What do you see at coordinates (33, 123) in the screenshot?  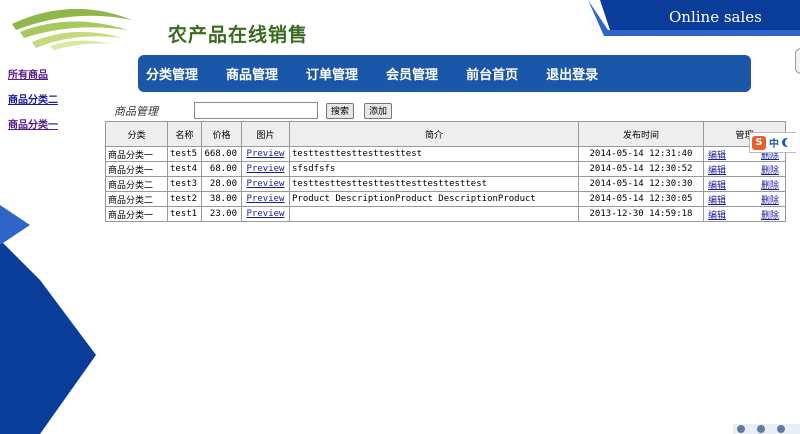 I see `side-nav-category-one: 商品分类一` at bounding box center [33, 123].